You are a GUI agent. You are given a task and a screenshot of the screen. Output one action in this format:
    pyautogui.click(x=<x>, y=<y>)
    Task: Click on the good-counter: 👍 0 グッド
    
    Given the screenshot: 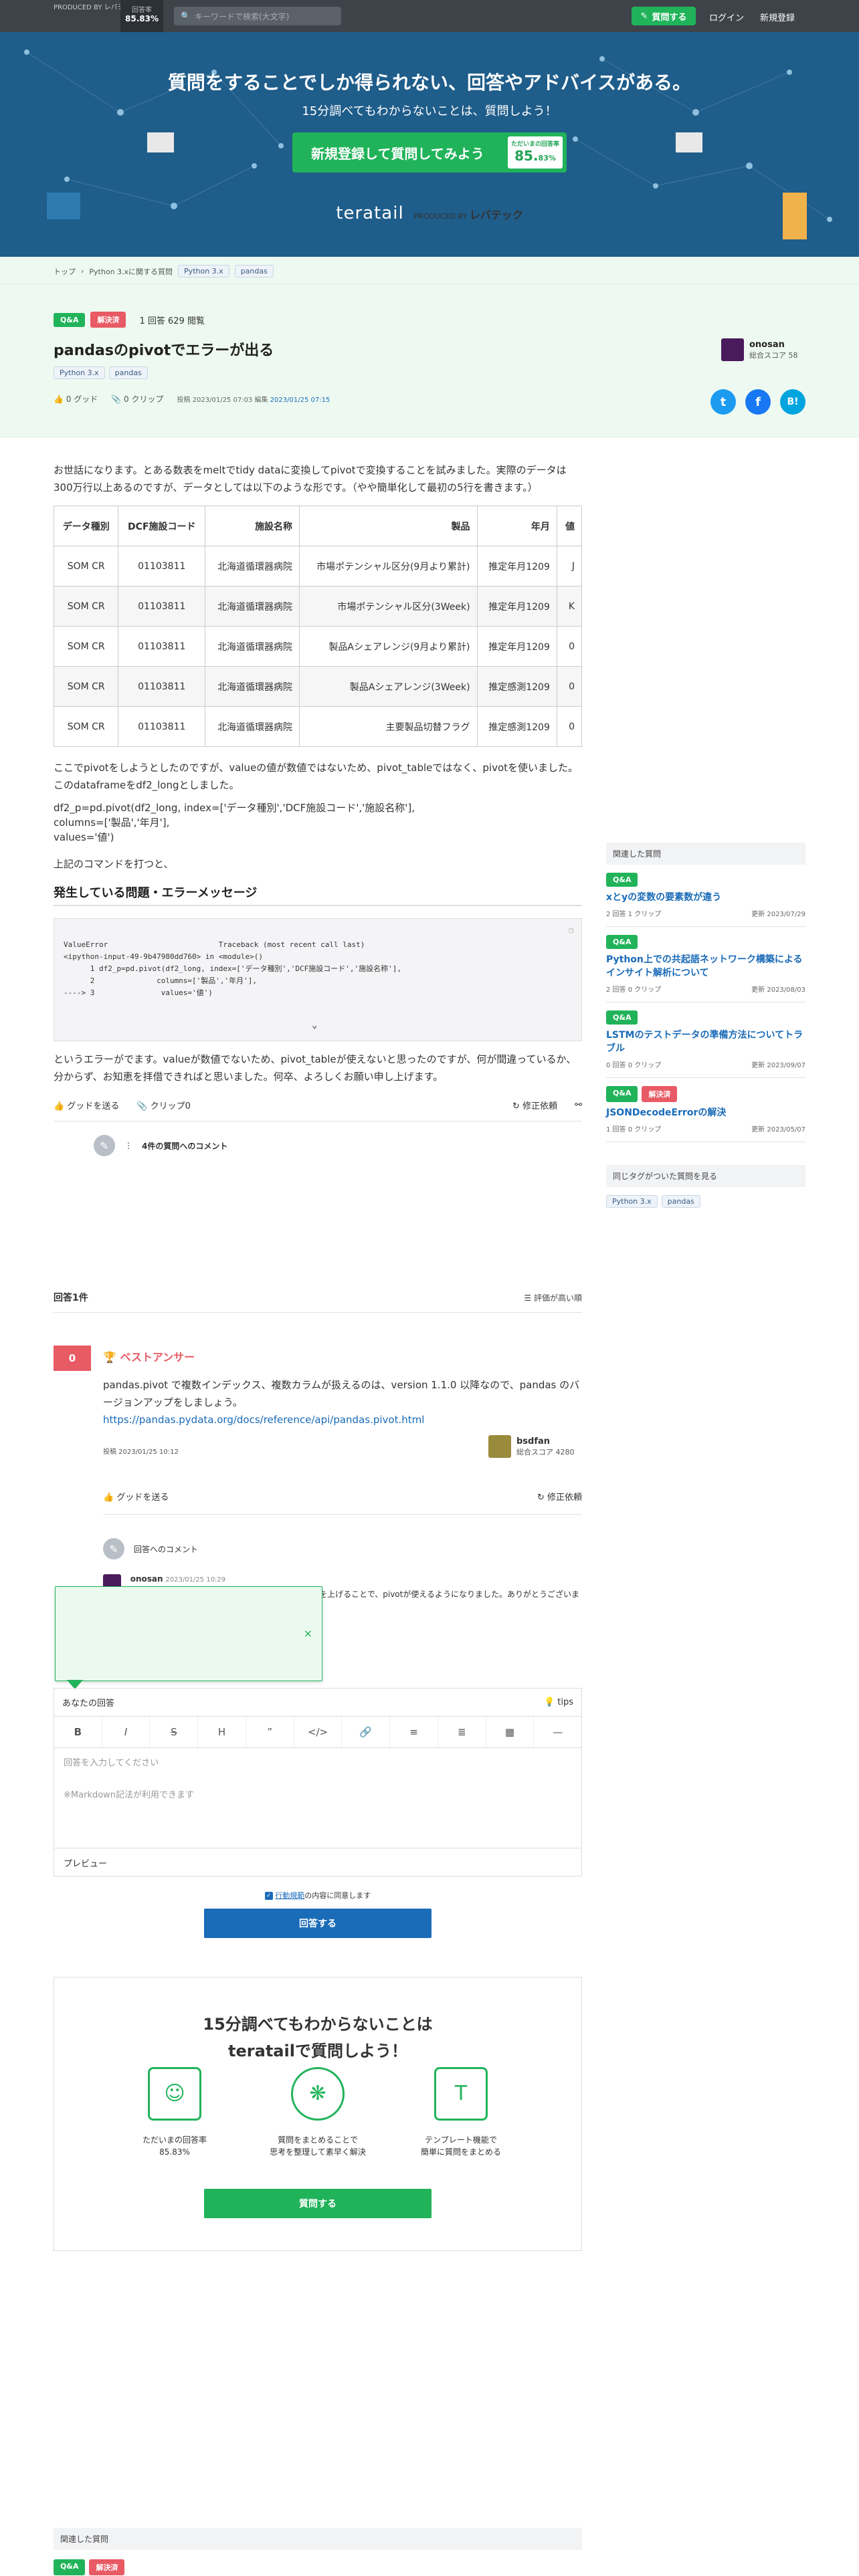 What is the action you would take?
    pyautogui.click(x=76, y=399)
    